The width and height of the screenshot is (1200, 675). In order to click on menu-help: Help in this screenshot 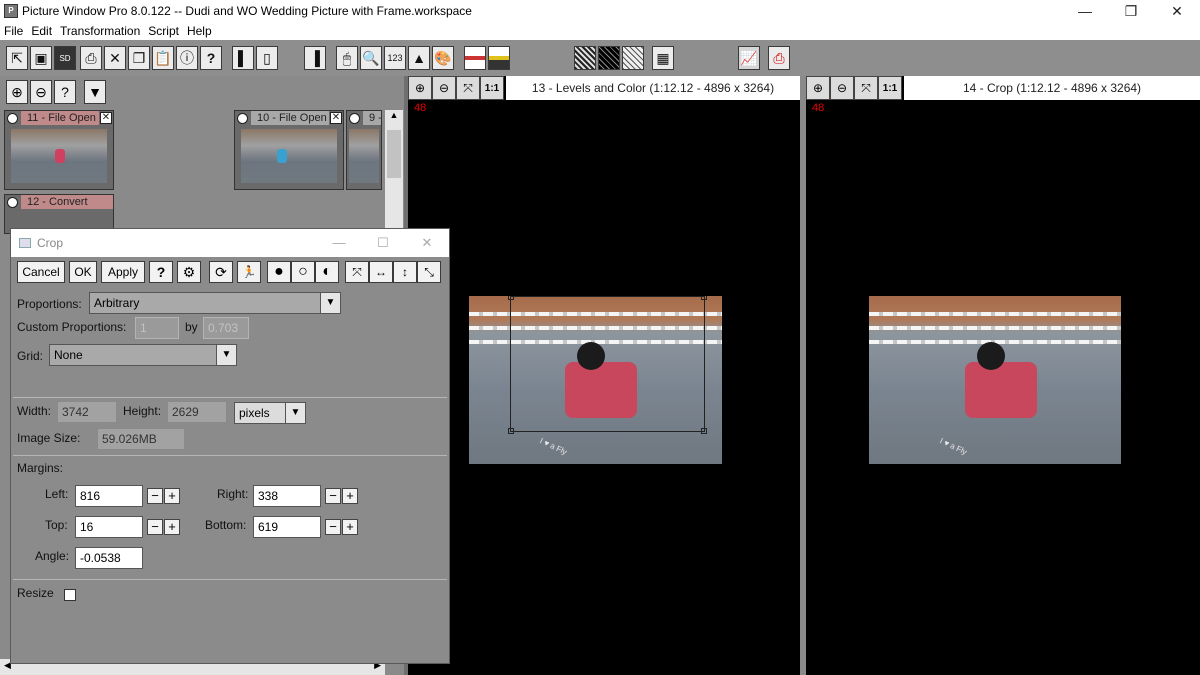, I will do `click(199, 31)`.